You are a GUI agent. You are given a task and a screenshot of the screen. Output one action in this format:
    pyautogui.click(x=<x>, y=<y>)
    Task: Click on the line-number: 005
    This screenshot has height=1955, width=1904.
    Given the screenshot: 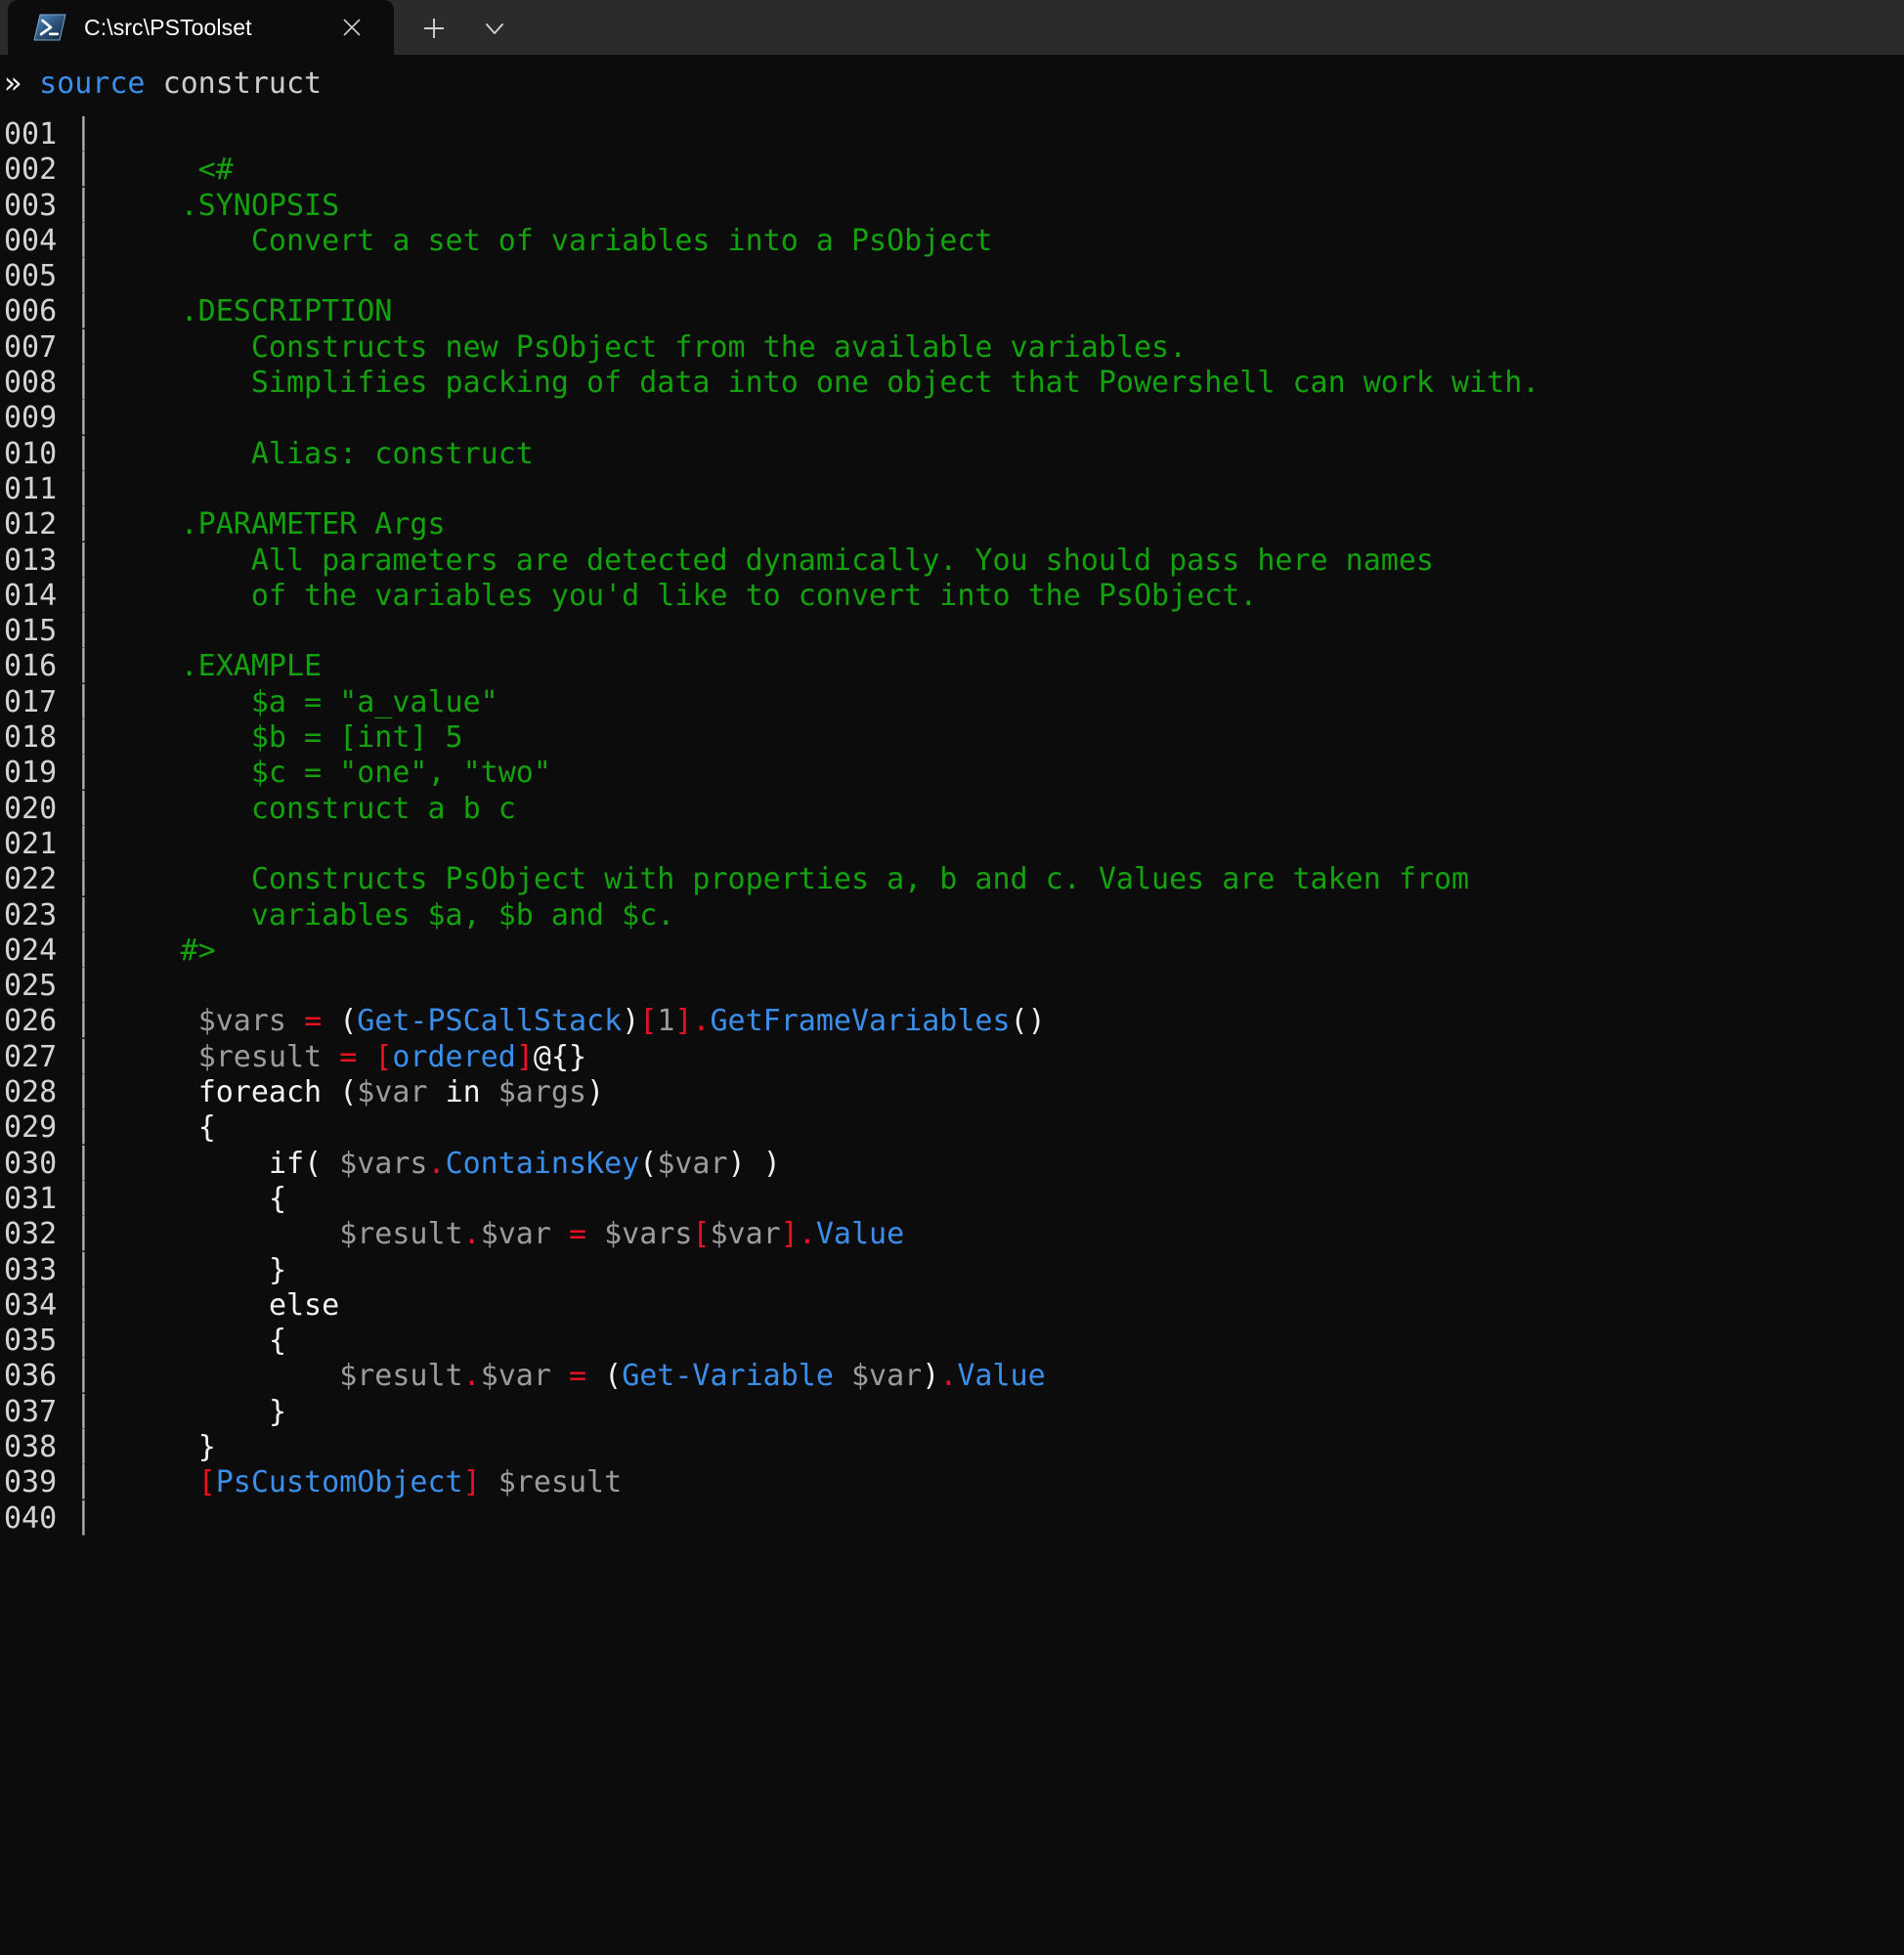 What is the action you would take?
    pyautogui.click(x=31, y=277)
    